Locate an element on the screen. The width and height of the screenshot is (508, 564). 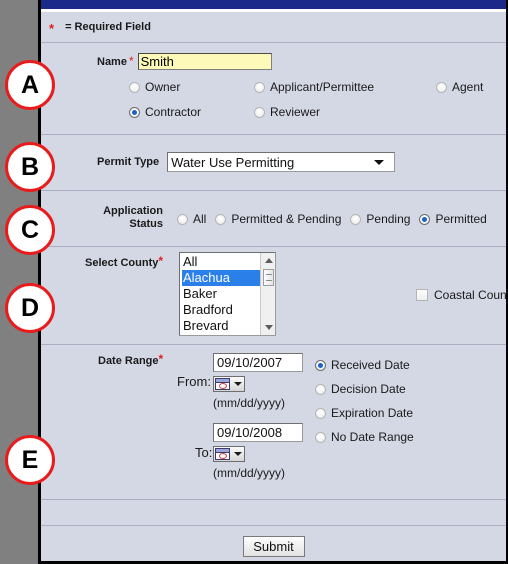
county-list: All Alachua Baker Bradford Brevard is located at coordinates (220, 293).